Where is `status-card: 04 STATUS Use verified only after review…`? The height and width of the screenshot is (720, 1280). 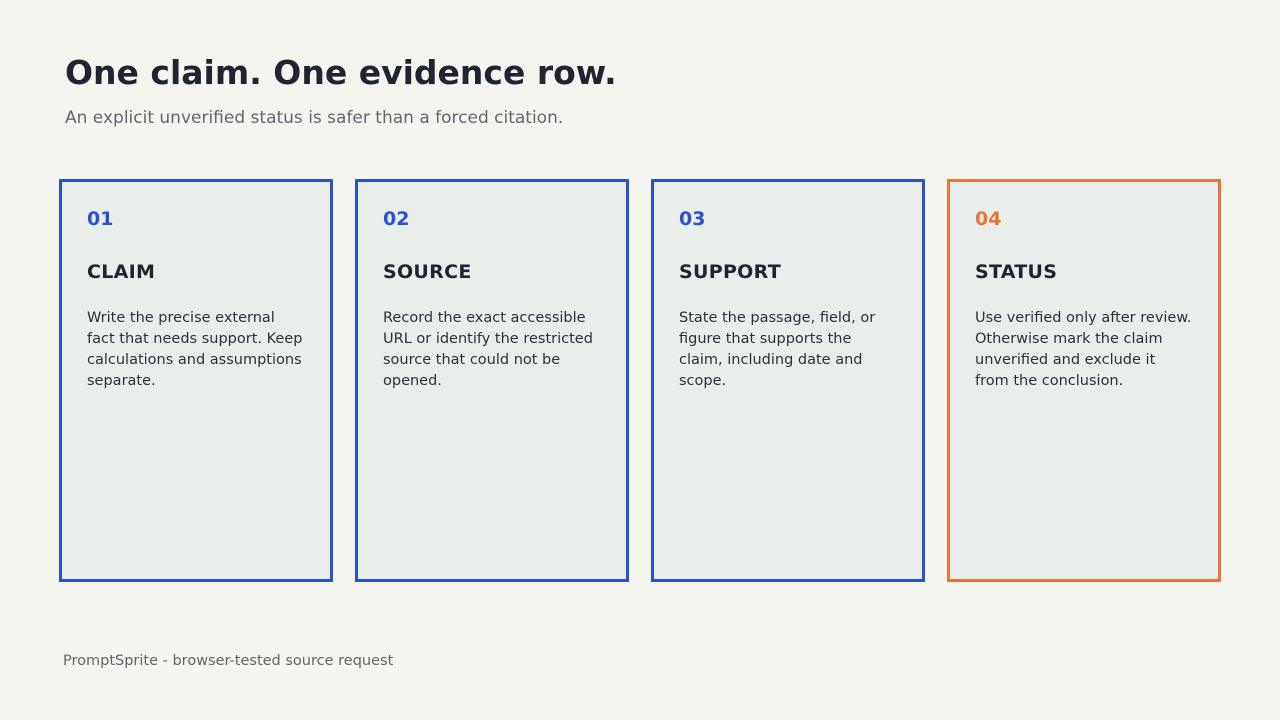
status-card: 04 STATUS Use verified only after review… is located at coordinates (1084, 380).